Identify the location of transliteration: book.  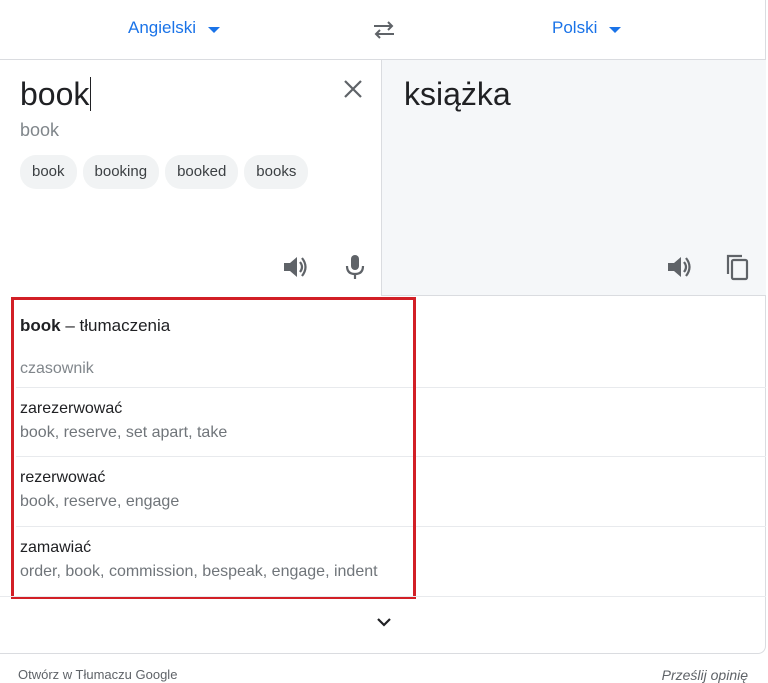
(40, 130).